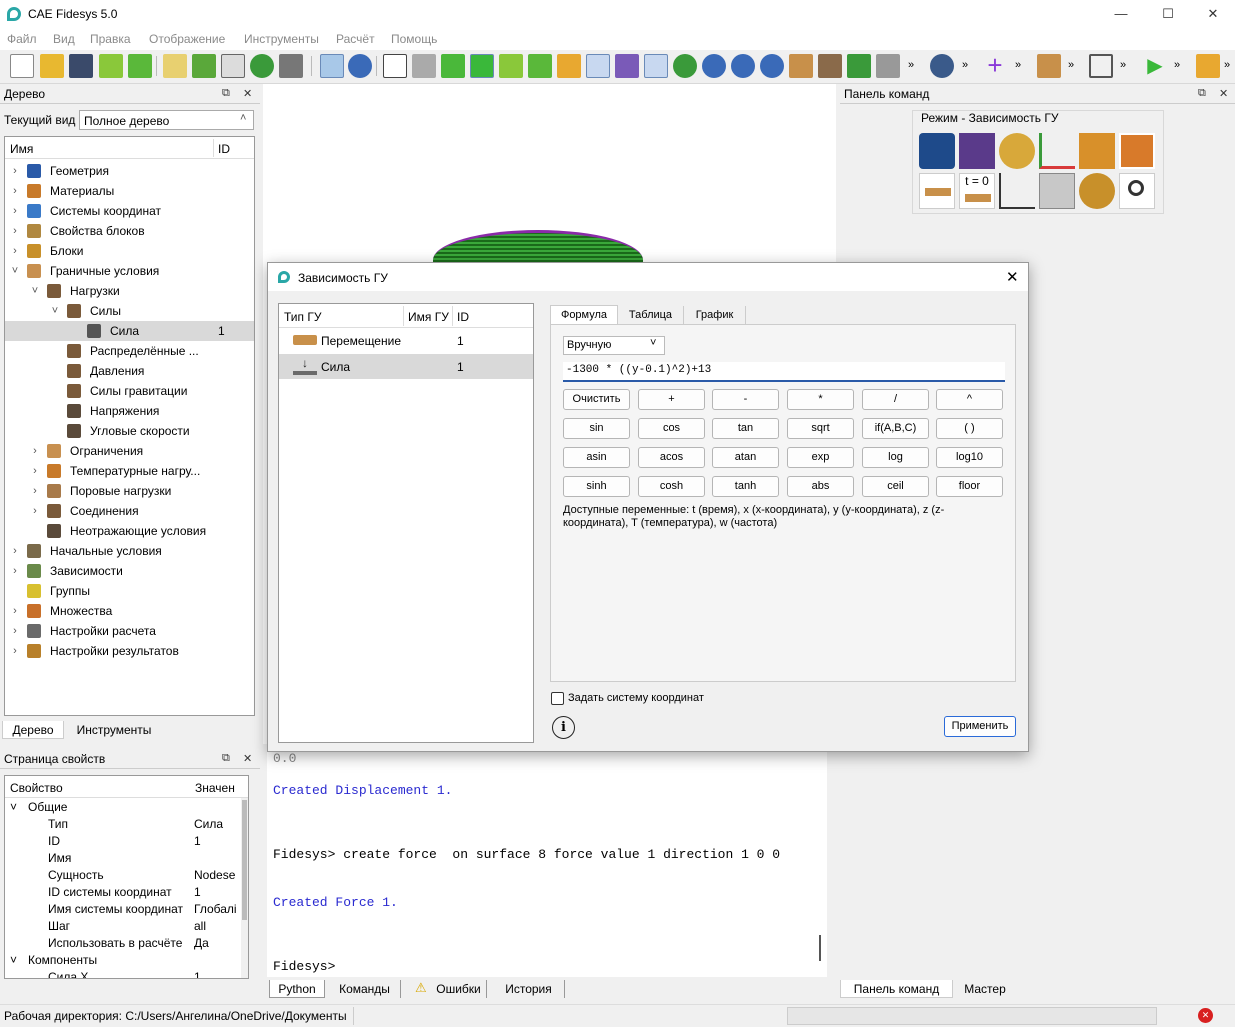 The width and height of the screenshot is (1235, 1027). Describe the element at coordinates (1205, 1015) in the screenshot. I see `stop-icon: ✕` at that location.